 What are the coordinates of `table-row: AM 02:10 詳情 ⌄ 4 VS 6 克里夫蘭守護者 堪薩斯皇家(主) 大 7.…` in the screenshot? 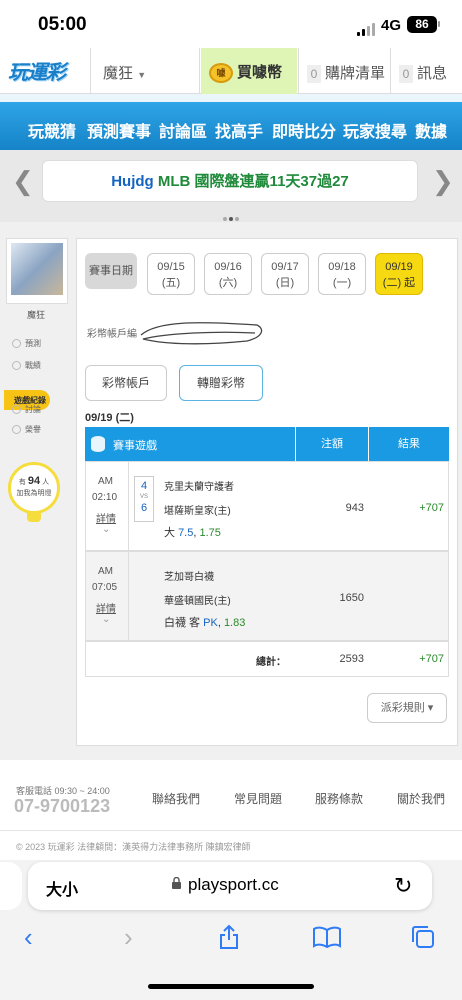 It's located at (267, 506).